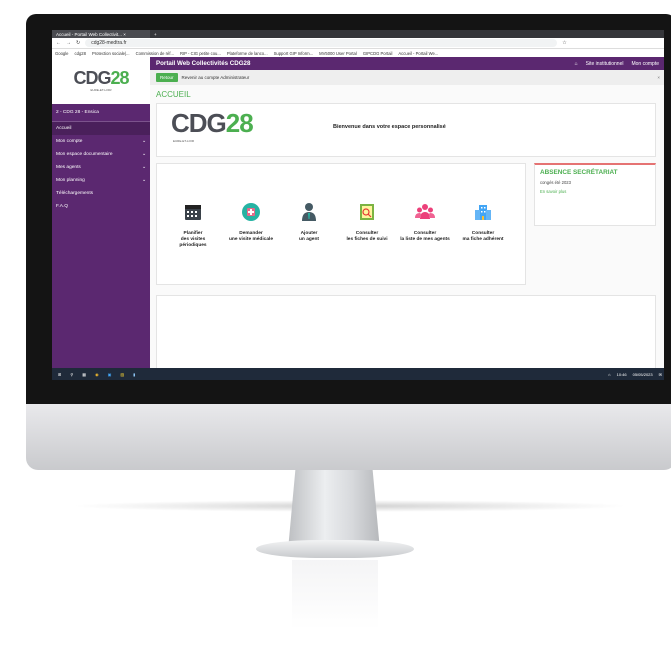 The width and height of the screenshot is (671, 649). I want to click on clock-time: 10:46, so click(622, 374).